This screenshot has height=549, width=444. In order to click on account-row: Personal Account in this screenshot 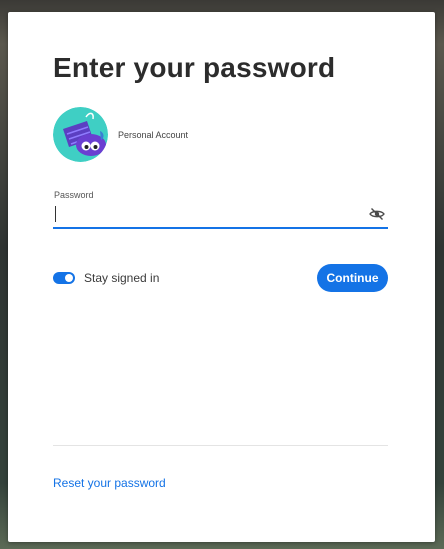, I will do `click(120, 134)`.